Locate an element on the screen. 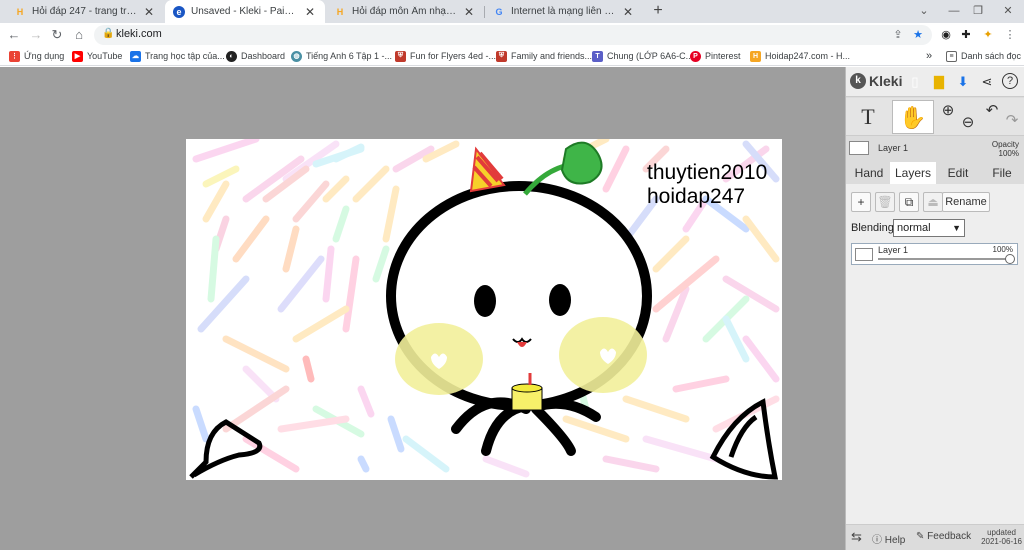  current-layer-info: Layer 1 Opacity 100% is located at coordinates (935, 149).